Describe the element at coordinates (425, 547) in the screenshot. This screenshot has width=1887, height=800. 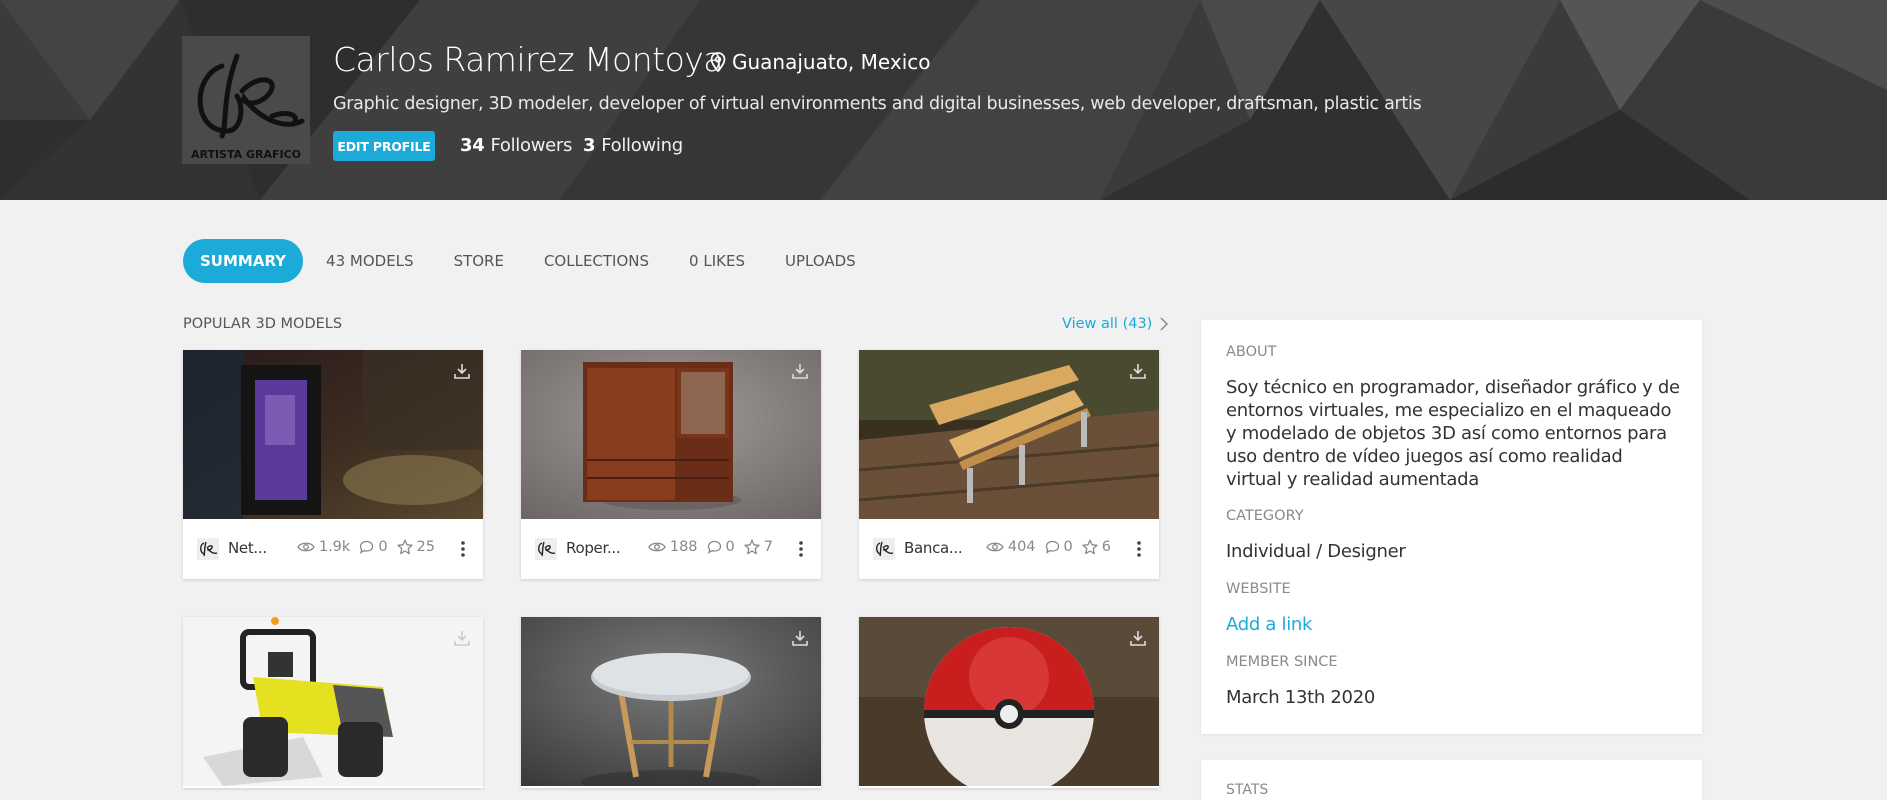
I see `like-count: 25` at that location.